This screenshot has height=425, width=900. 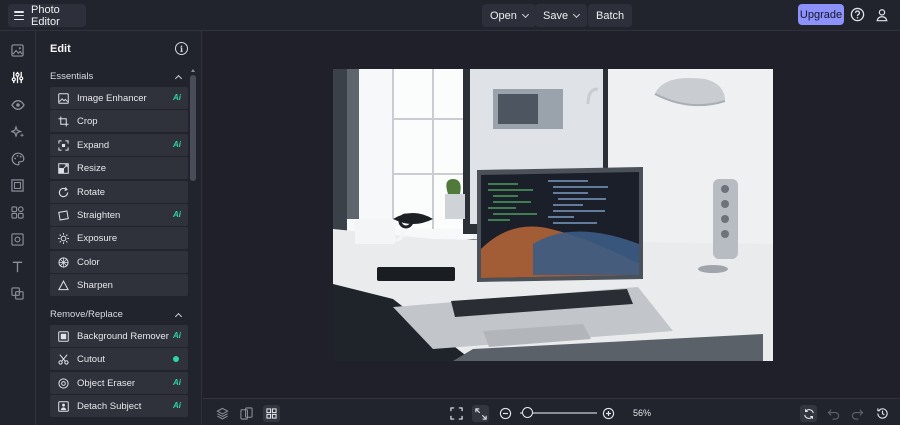 I want to click on compare-icon, so click(x=246, y=413).